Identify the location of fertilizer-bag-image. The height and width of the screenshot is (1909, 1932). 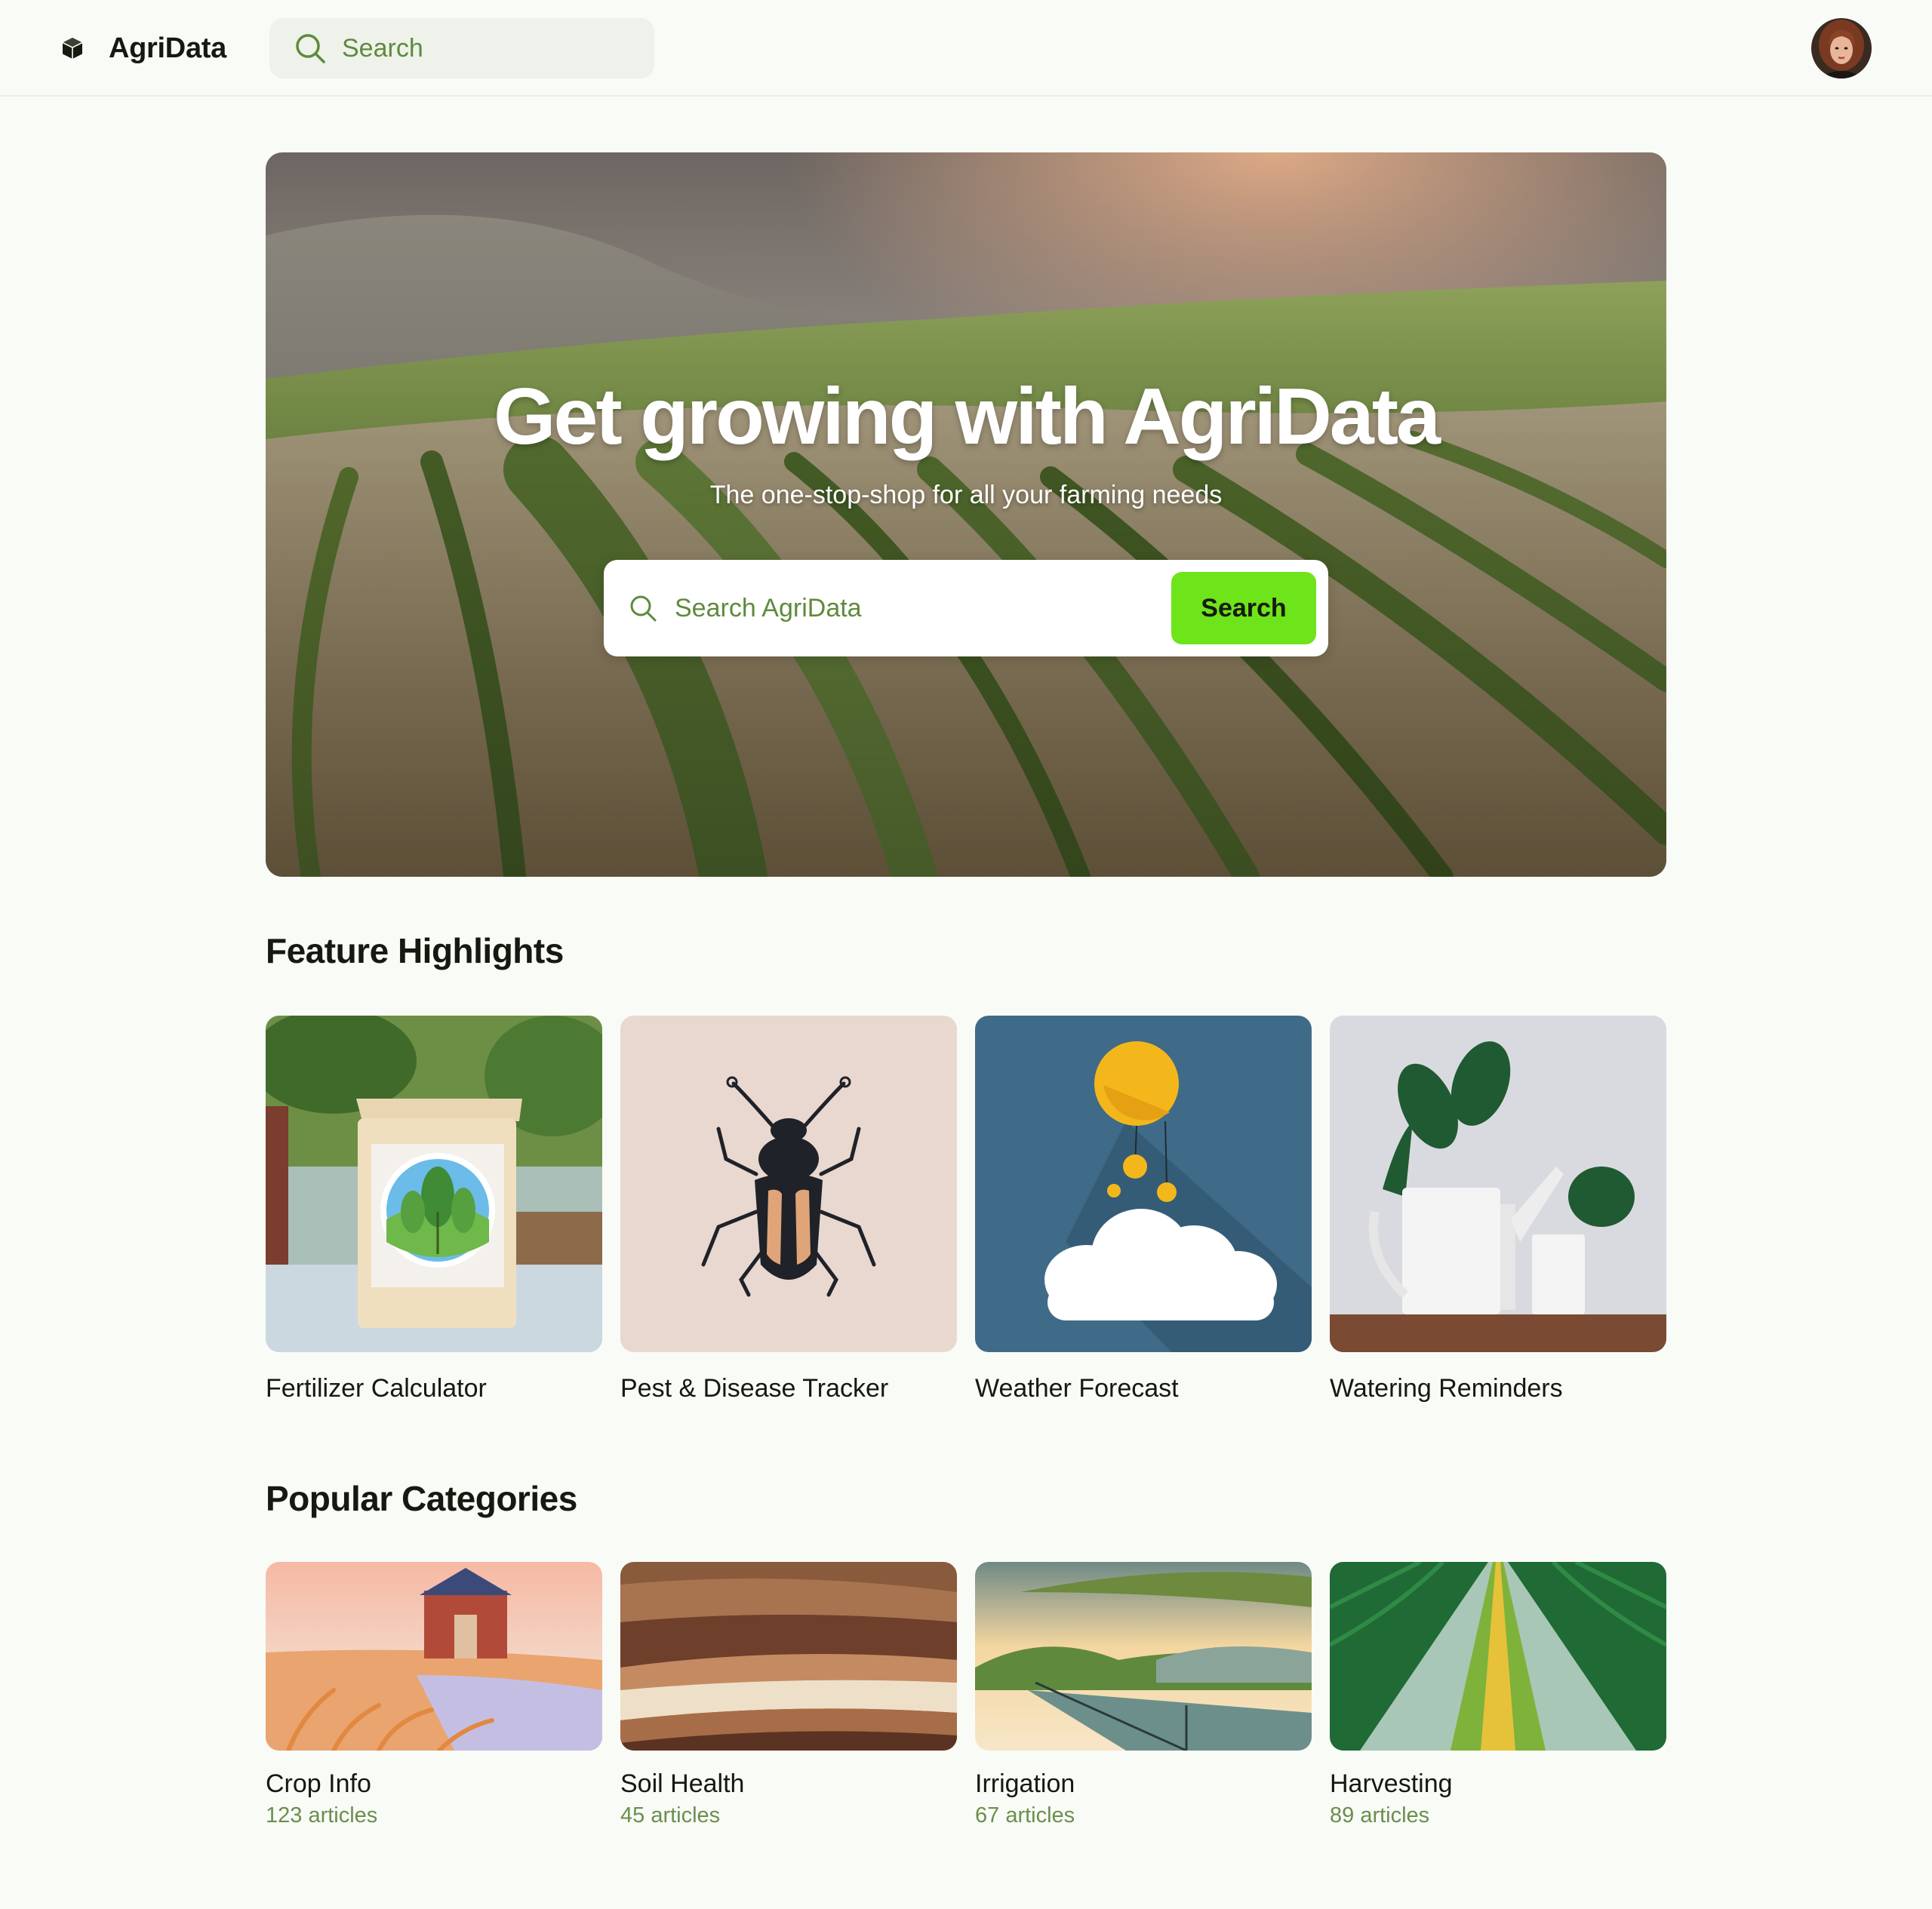
(434, 1184).